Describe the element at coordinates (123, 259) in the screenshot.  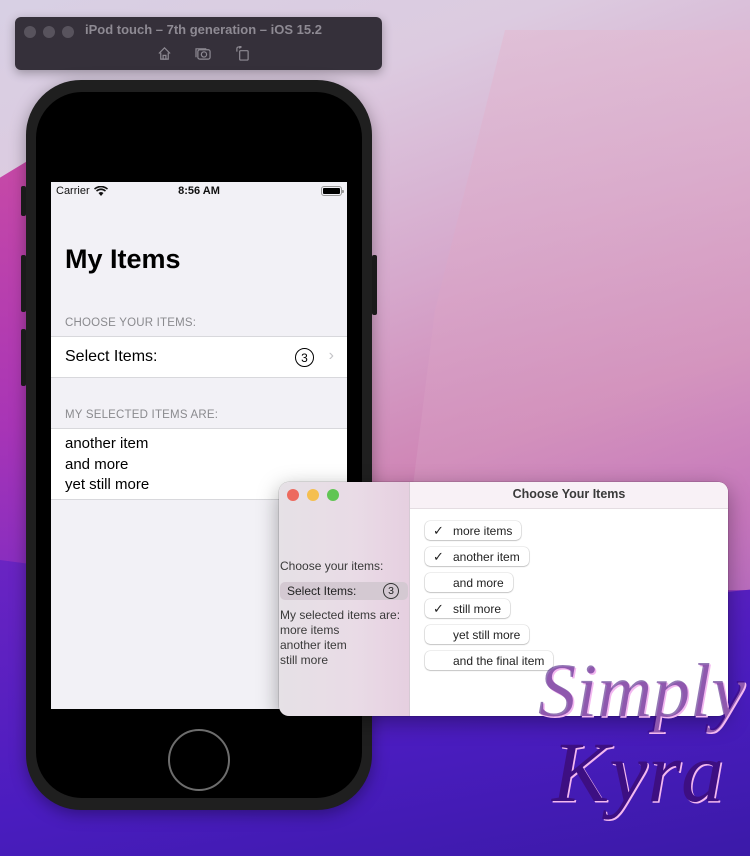
I see `page-title: My Items` at that location.